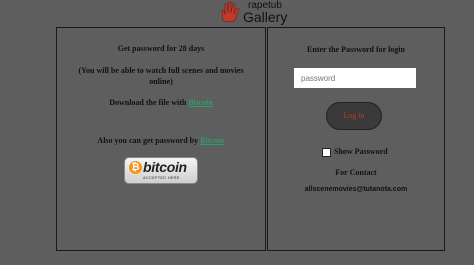 This screenshot has height=265, width=474. What do you see at coordinates (356, 189) in the screenshot?
I see `contact-email: allscenemovies@tutanota.com` at bounding box center [356, 189].